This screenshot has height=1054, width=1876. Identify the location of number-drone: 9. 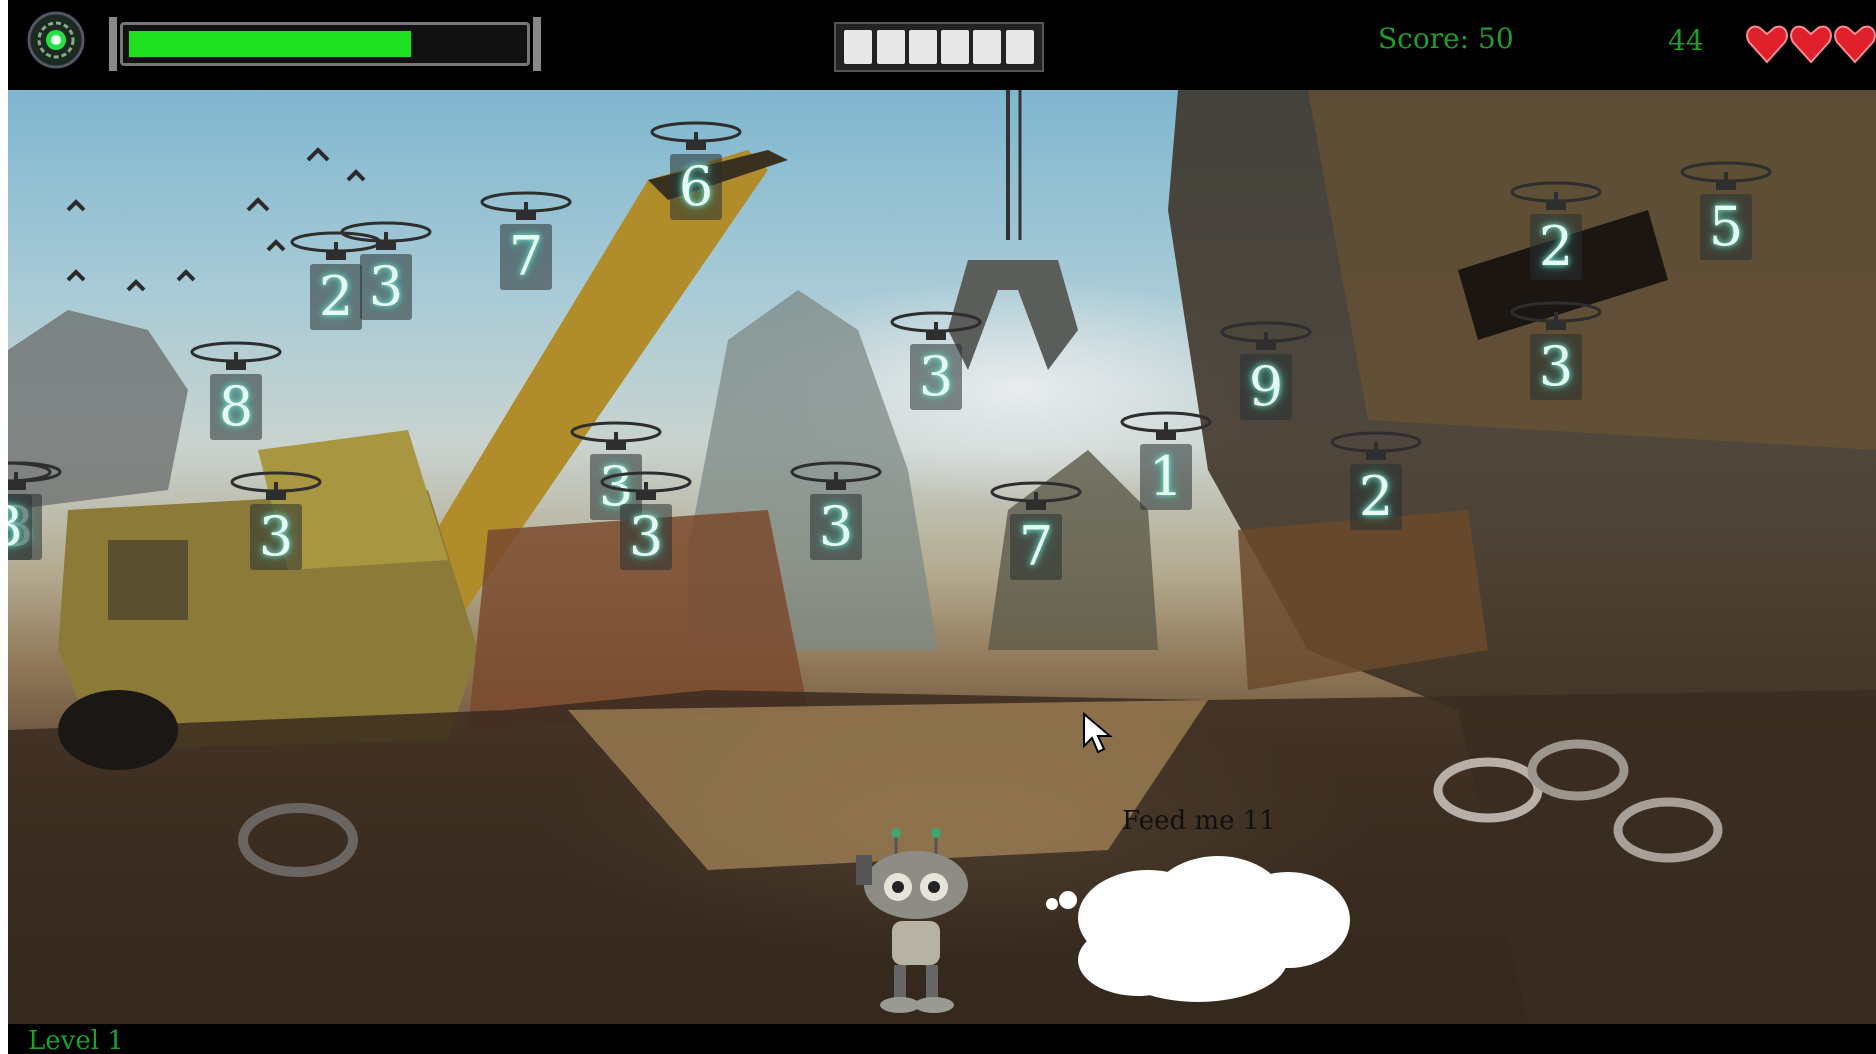
(1266, 385).